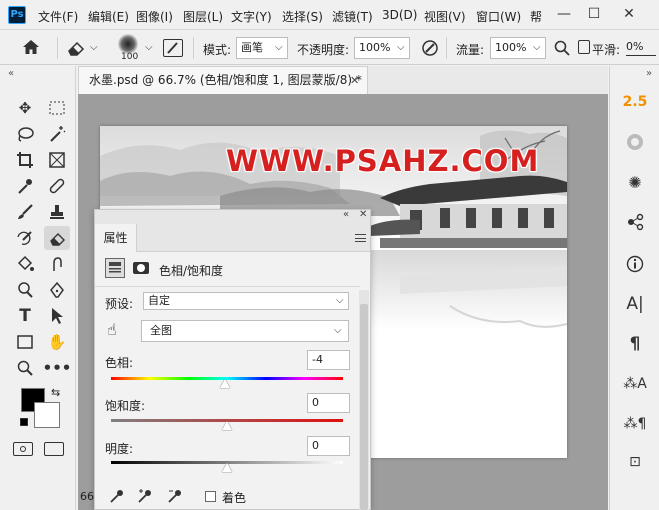  What do you see at coordinates (635, 304) in the screenshot?
I see `character-panel-icon: A|` at bounding box center [635, 304].